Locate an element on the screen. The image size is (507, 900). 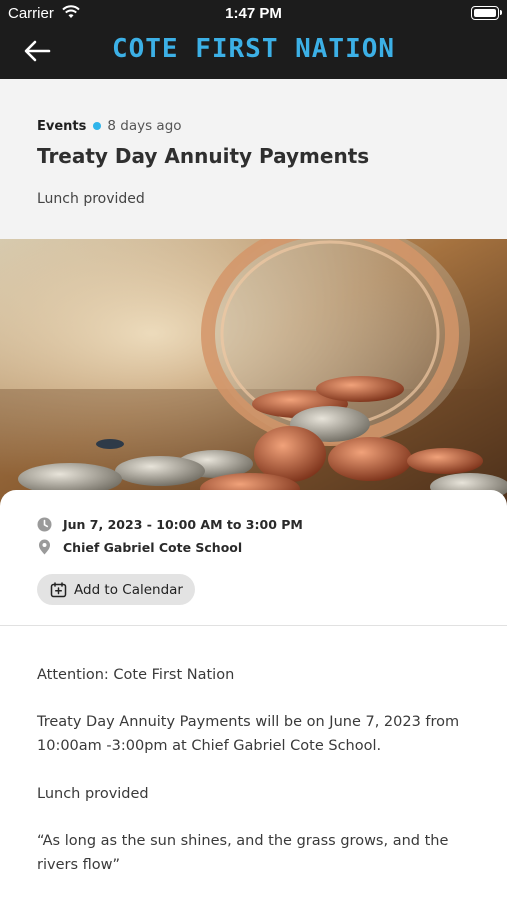
location-pin-icon is located at coordinates (44, 547).